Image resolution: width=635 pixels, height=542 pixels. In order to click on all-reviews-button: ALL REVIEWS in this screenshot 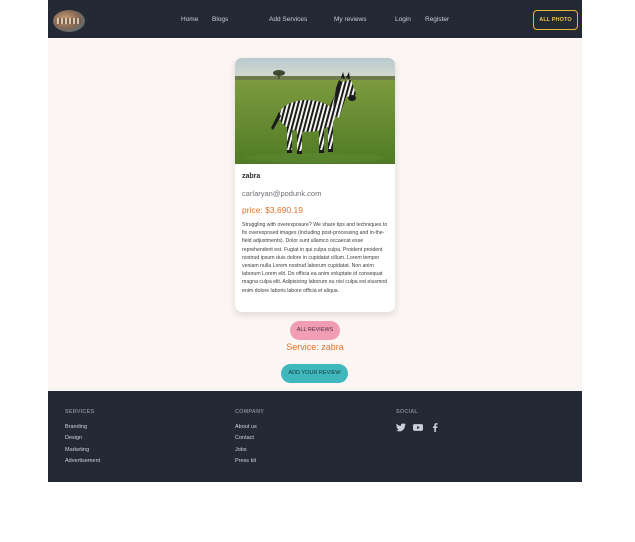, I will do `click(315, 330)`.